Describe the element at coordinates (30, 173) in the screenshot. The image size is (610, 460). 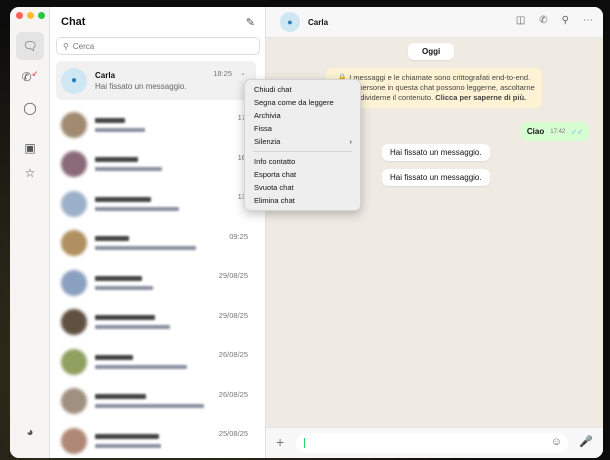
I see `starred-icon: ☆` at that location.